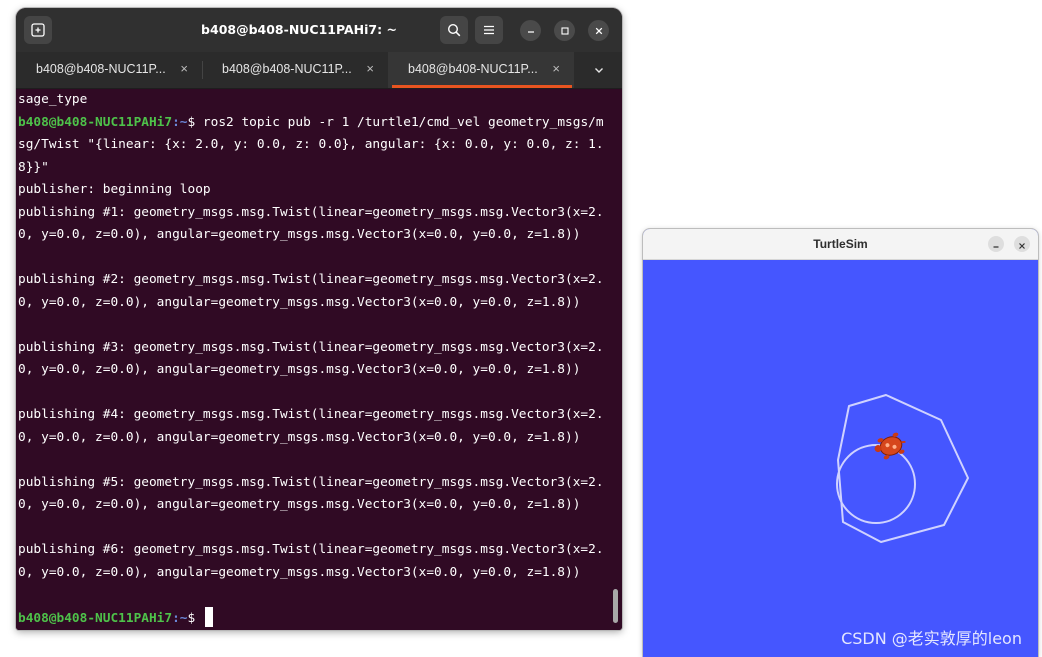 This screenshot has height=657, width=1042. I want to click on heptagon-trail, so click(903, 468).